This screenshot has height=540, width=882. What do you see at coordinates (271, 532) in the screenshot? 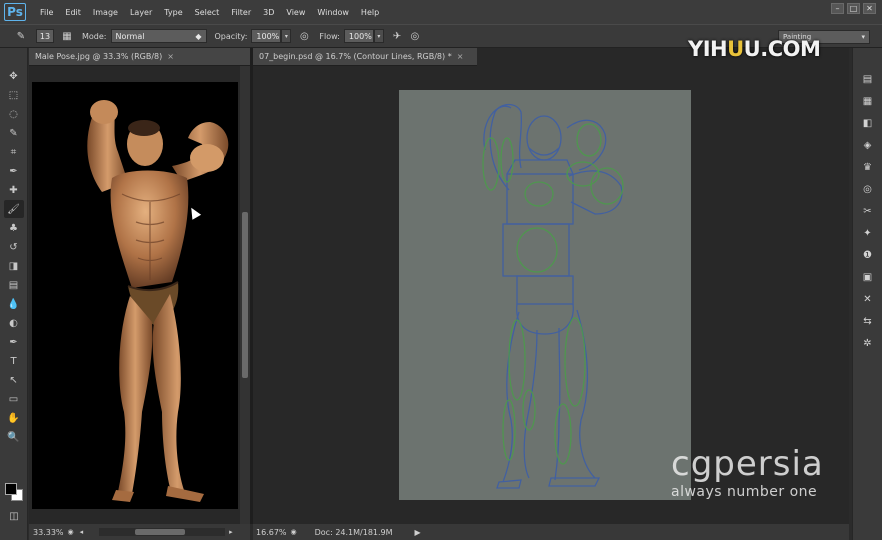
I see `zoom-level: 16.67%` at bounding box center [271, 532].